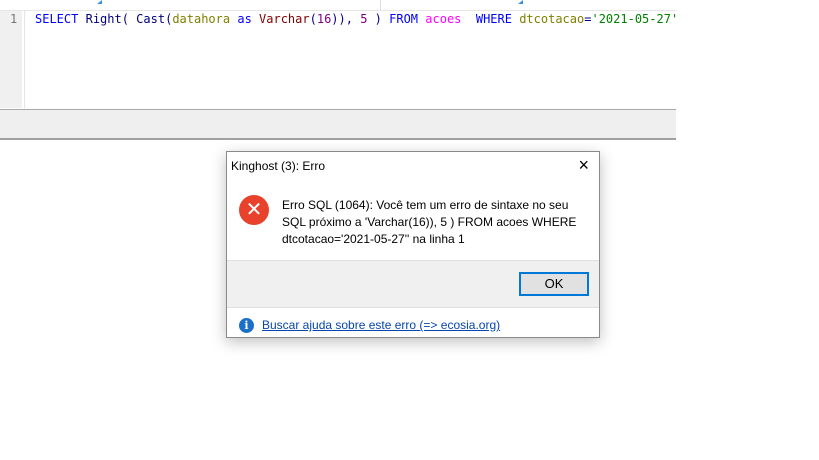 The width and height of the screenshot is (819, 460). I want to click on token: WHERE, so click(493, 19).